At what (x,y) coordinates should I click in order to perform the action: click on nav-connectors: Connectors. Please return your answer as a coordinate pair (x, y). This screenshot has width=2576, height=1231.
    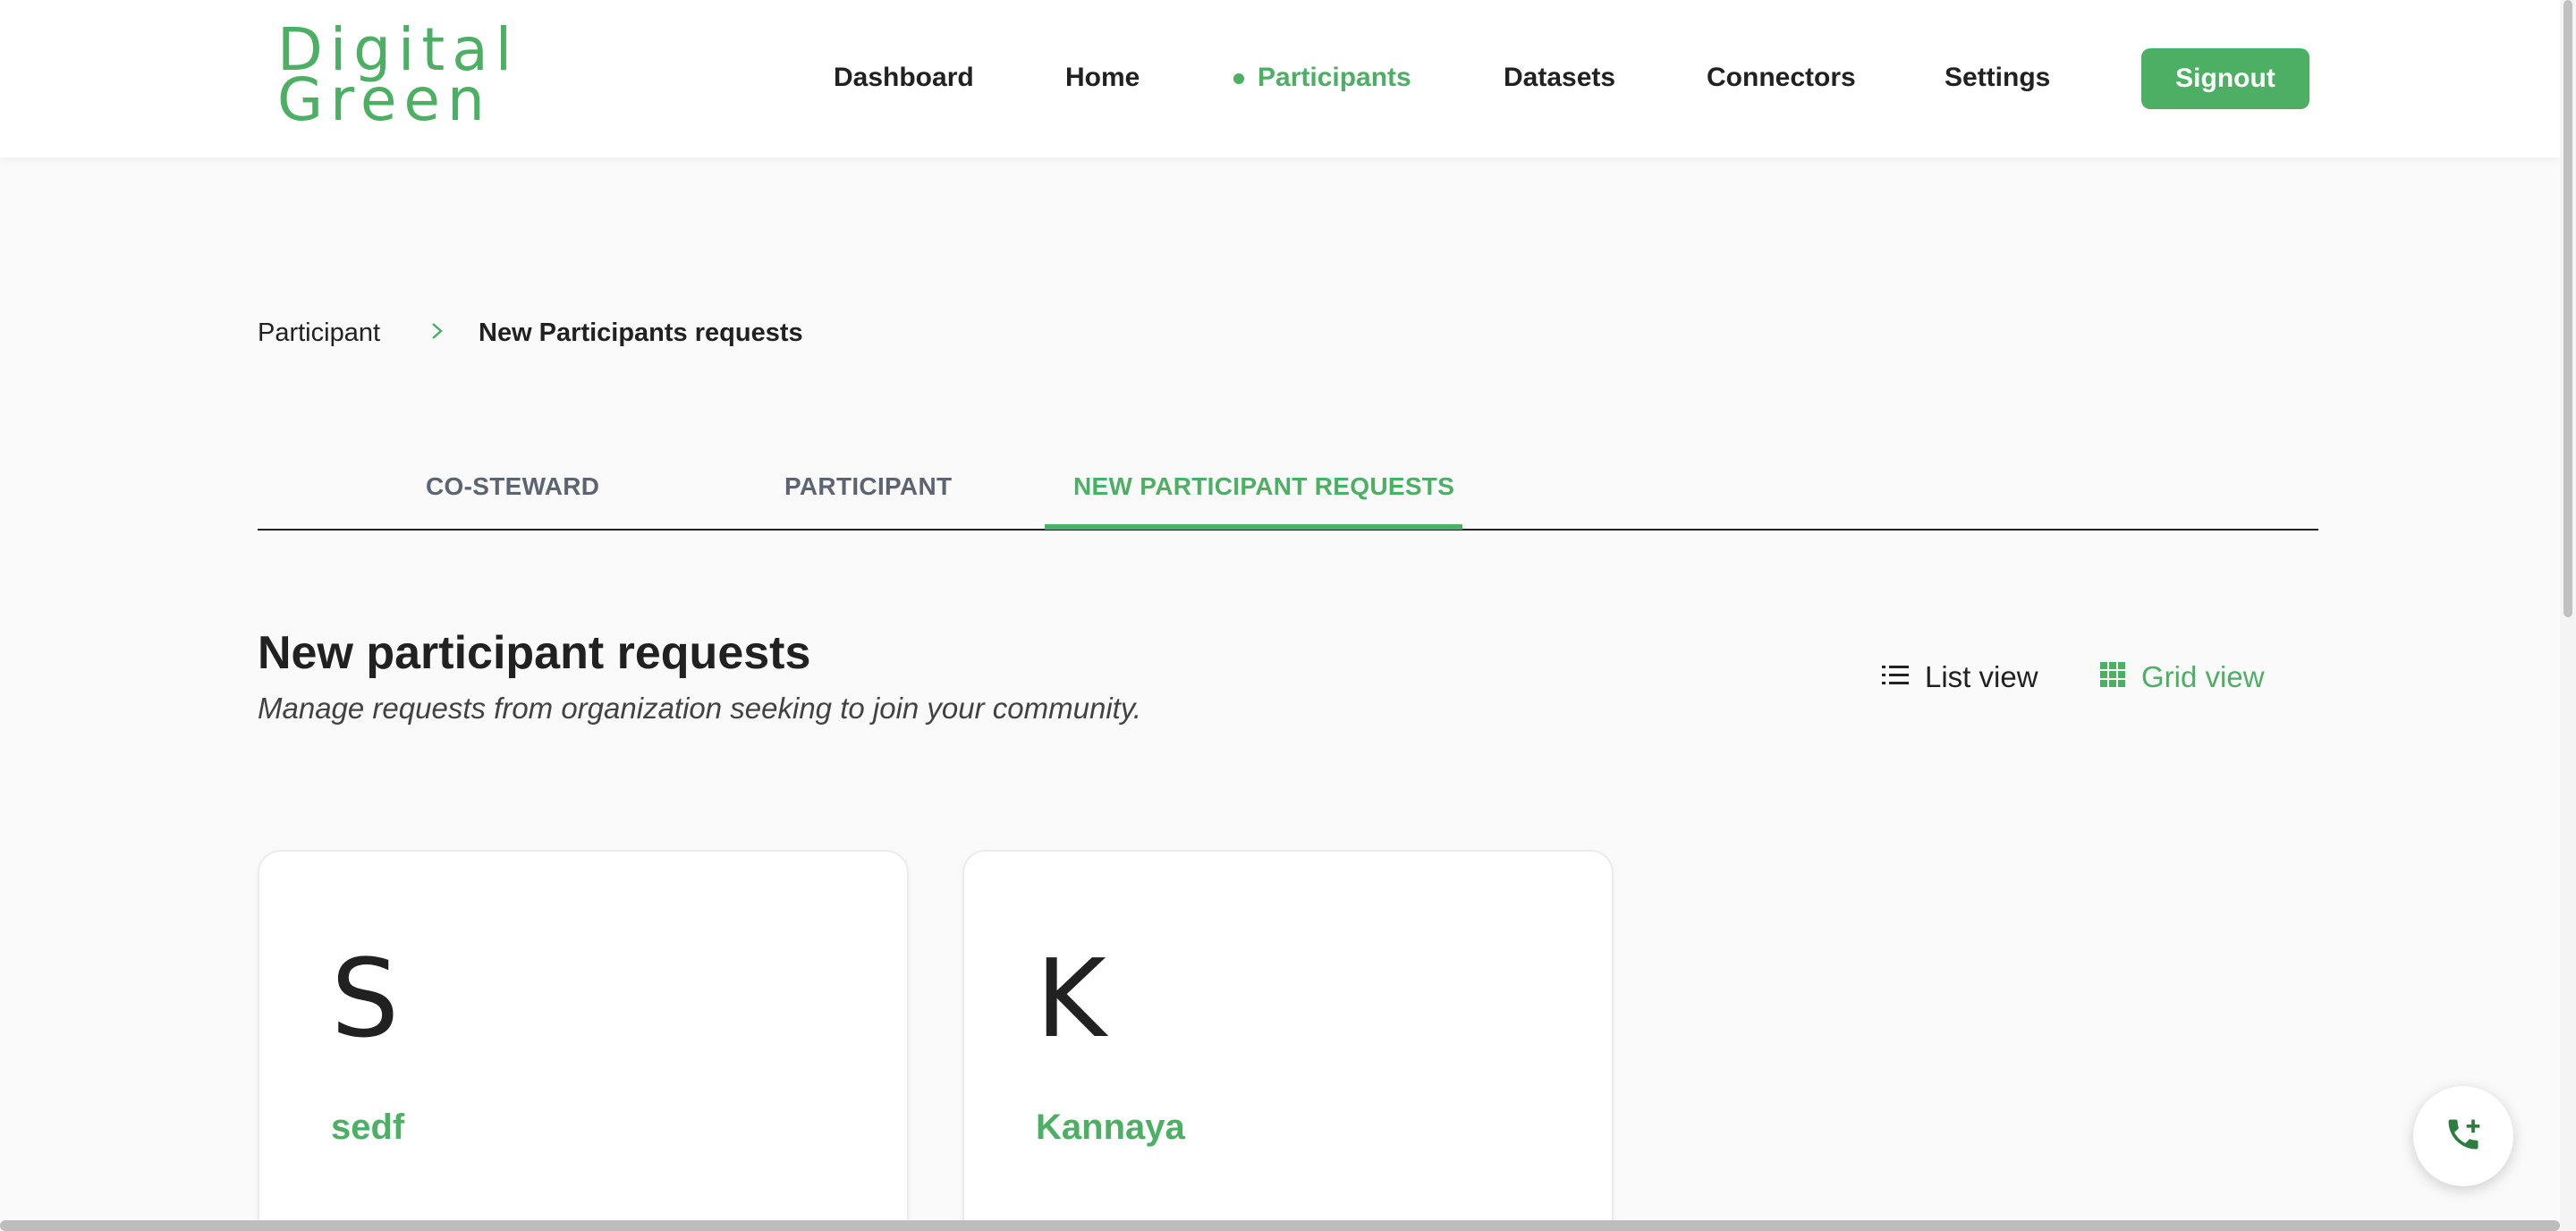
    Looking at the image, I should click on (1781, 78).